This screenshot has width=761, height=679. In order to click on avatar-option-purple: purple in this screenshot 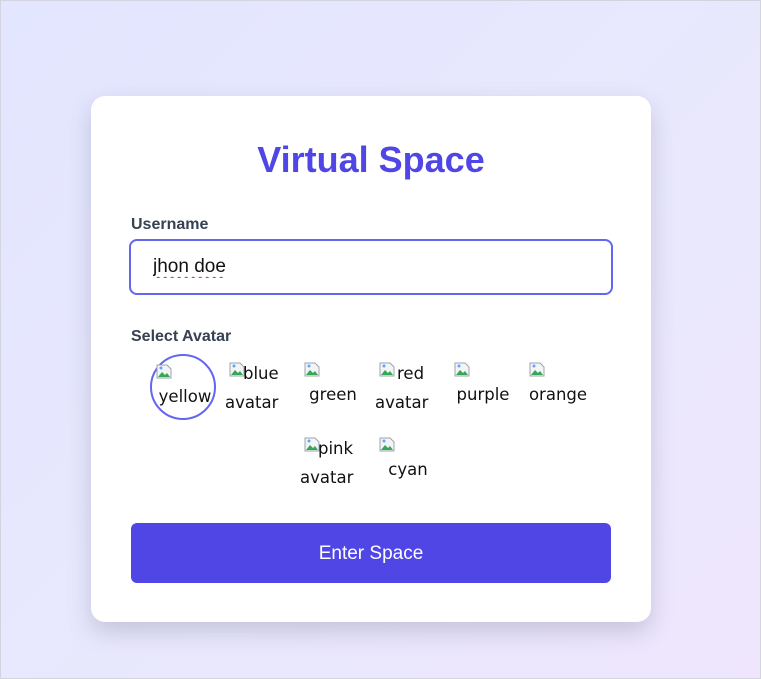, I will do `click(483, 387)`.